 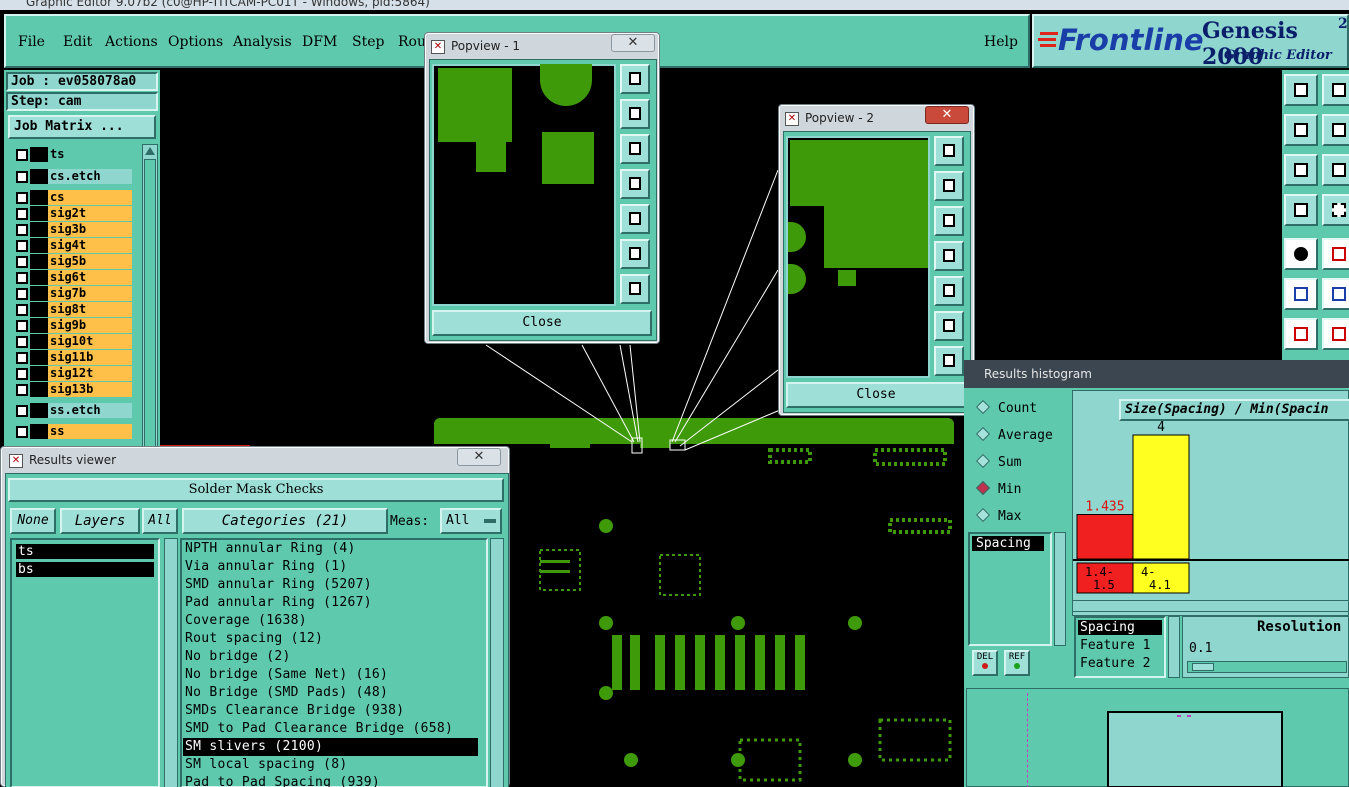 I want to click on category-item: Pad to Pad Spacing (939), so click(x=330, y=780).